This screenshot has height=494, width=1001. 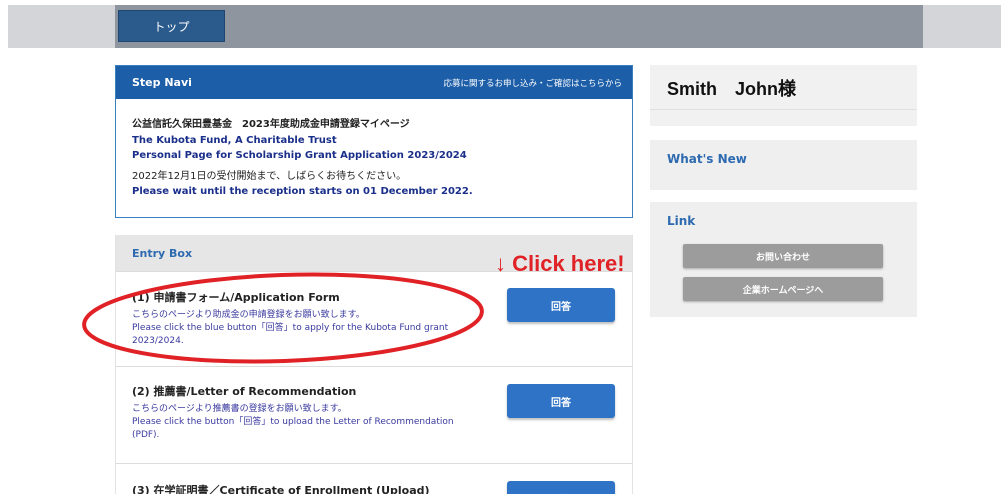 What do you see at coordinates (283, 318) in the screenshot?
I see `highlight-ellipse` at bounding box center [283, 318].